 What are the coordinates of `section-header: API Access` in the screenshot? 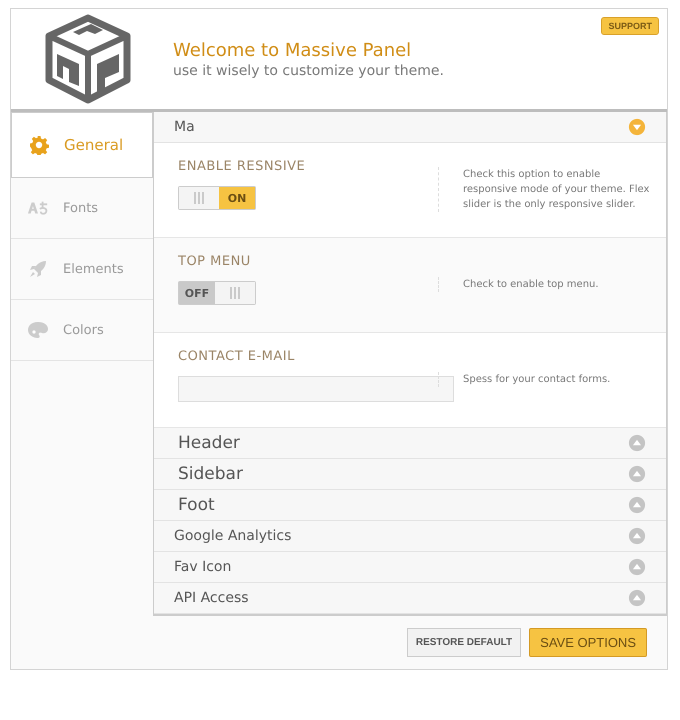 It's located at (410, 598).